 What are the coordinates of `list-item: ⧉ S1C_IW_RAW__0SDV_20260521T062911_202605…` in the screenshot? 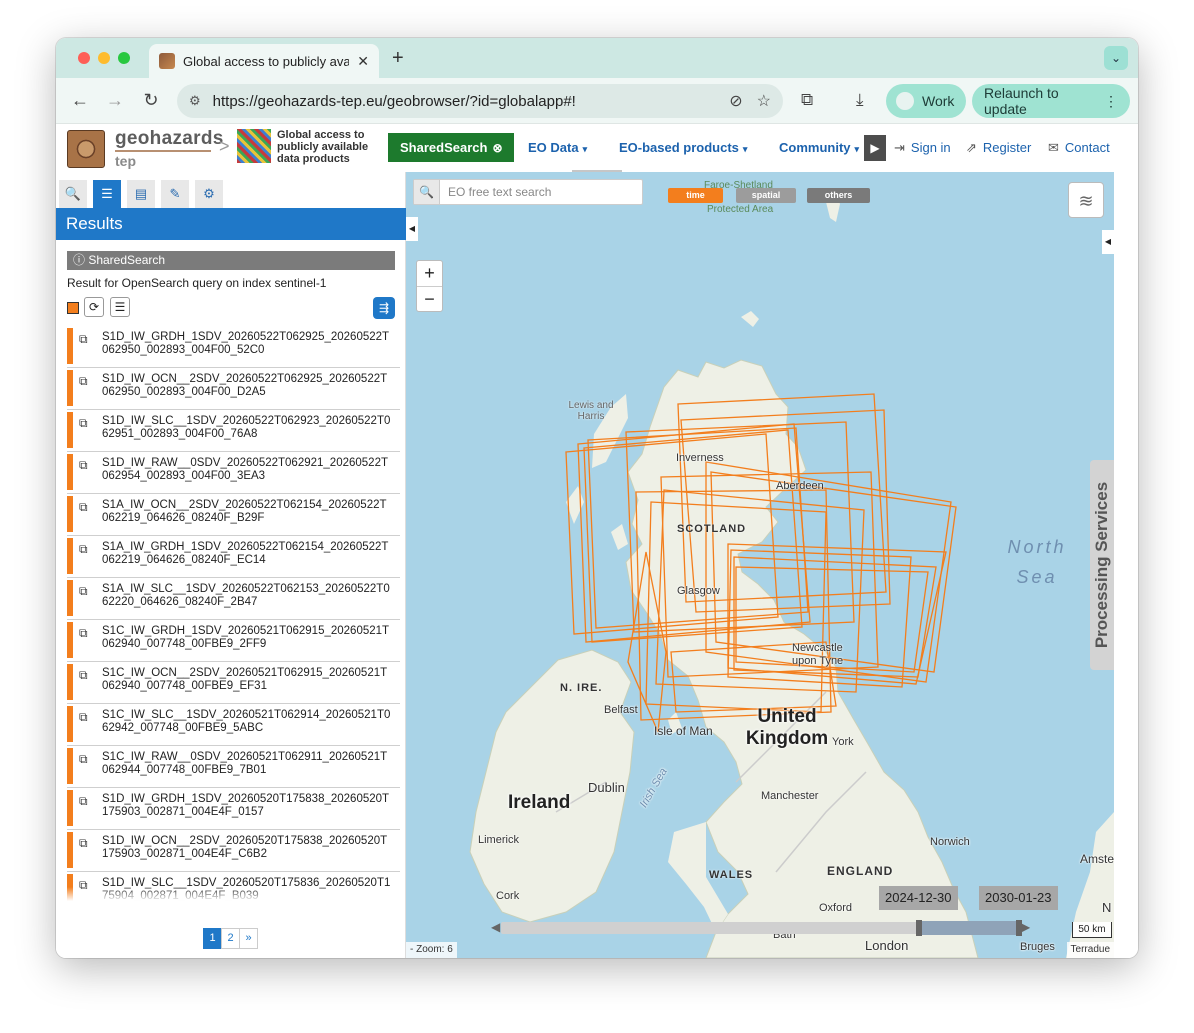 It's located at (233, 767).